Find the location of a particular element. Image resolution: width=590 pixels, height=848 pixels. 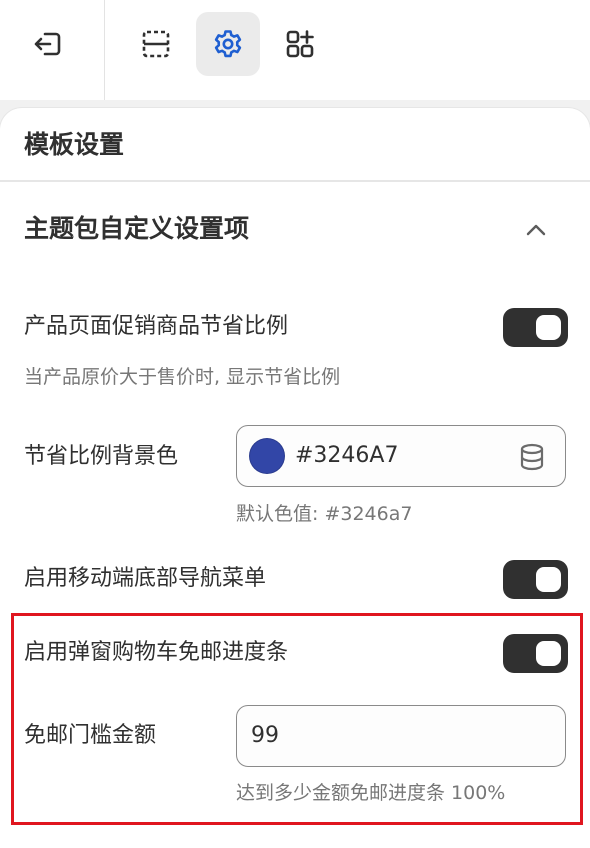

top-toolbar is located at coordinates (295, 50).